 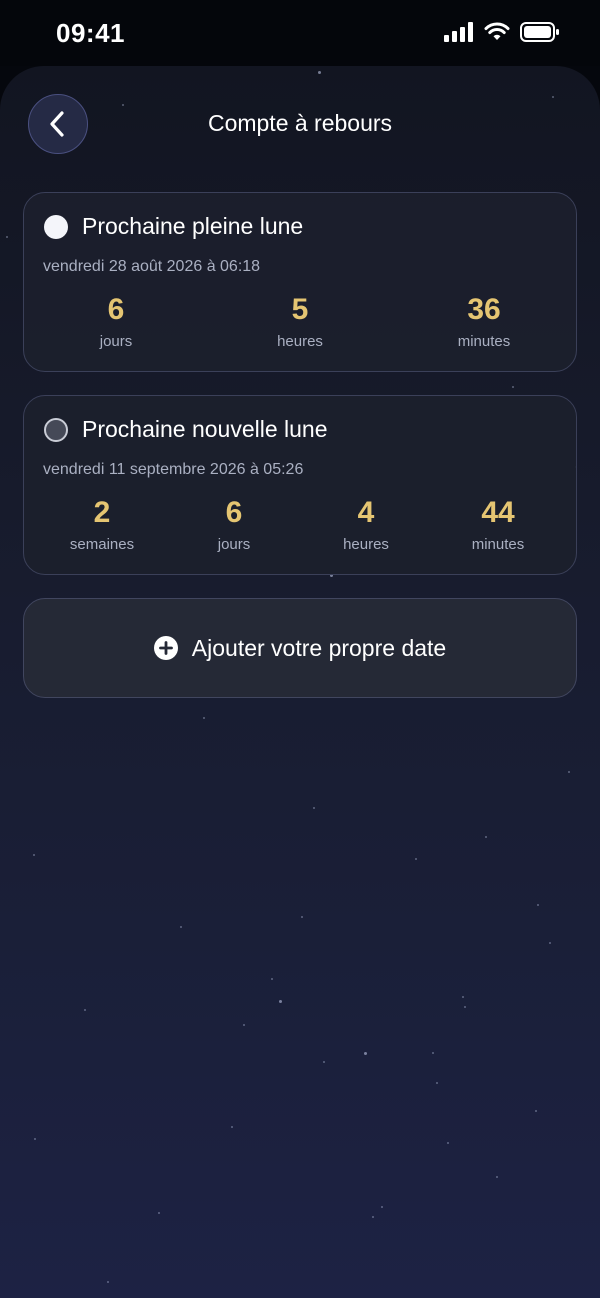 What do you see at coordinates (300, 33) in the screenshot?
I see `status-bar: 09:41` at bounding box center [300, 33].